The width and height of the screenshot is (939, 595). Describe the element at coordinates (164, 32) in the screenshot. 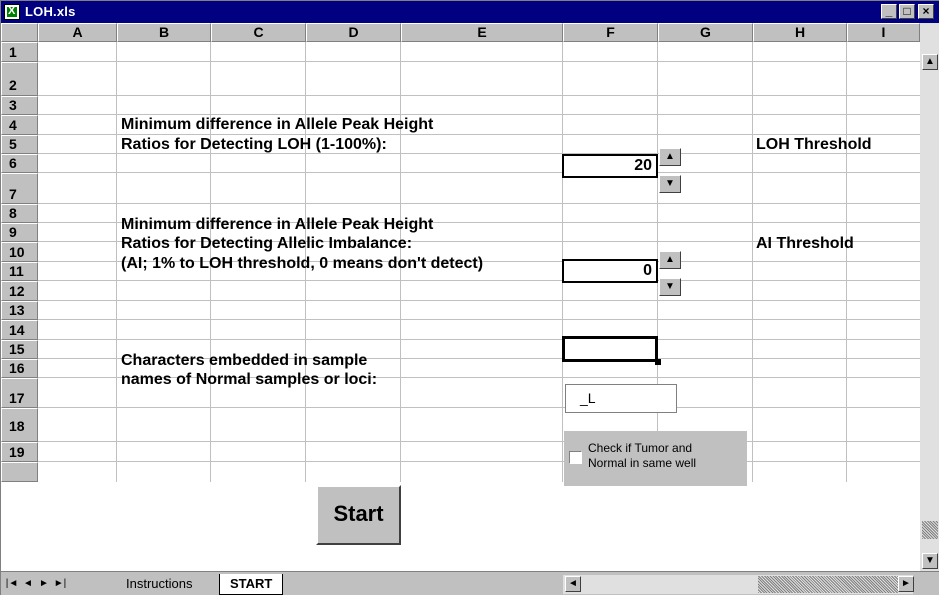

I see `column-header-b: B` at that location.